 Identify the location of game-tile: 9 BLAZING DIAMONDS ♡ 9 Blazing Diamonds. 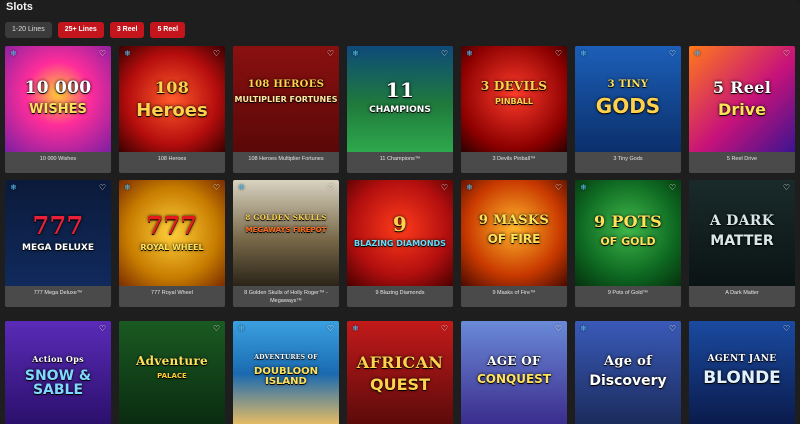
(400, 243).